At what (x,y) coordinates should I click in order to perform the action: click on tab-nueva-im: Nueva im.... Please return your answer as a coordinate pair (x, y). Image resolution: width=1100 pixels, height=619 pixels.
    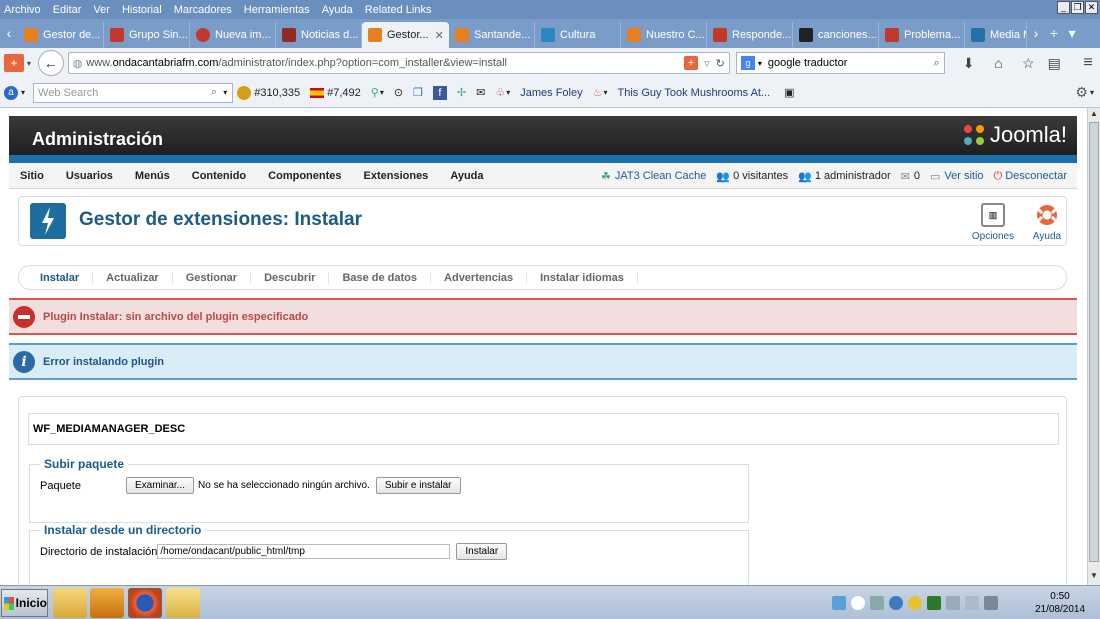
    Looking at the image, I should click on (233, 35).